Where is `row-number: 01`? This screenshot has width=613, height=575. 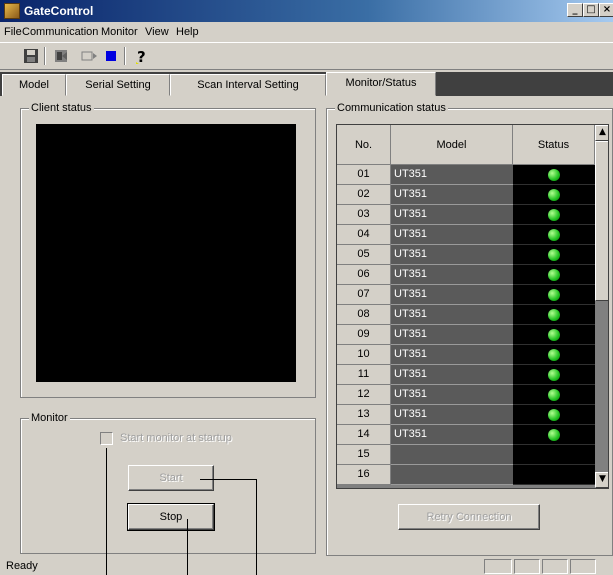 row-number: 01 is located at coordinates (364, 175).